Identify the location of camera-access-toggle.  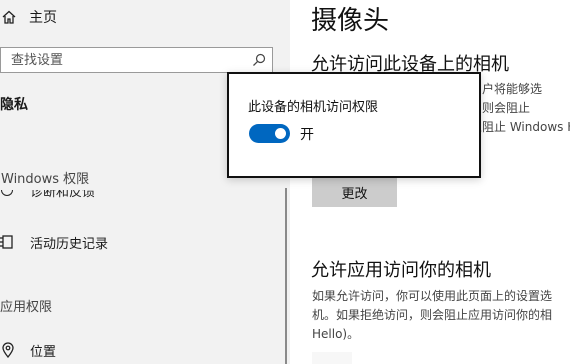
(269, 133).